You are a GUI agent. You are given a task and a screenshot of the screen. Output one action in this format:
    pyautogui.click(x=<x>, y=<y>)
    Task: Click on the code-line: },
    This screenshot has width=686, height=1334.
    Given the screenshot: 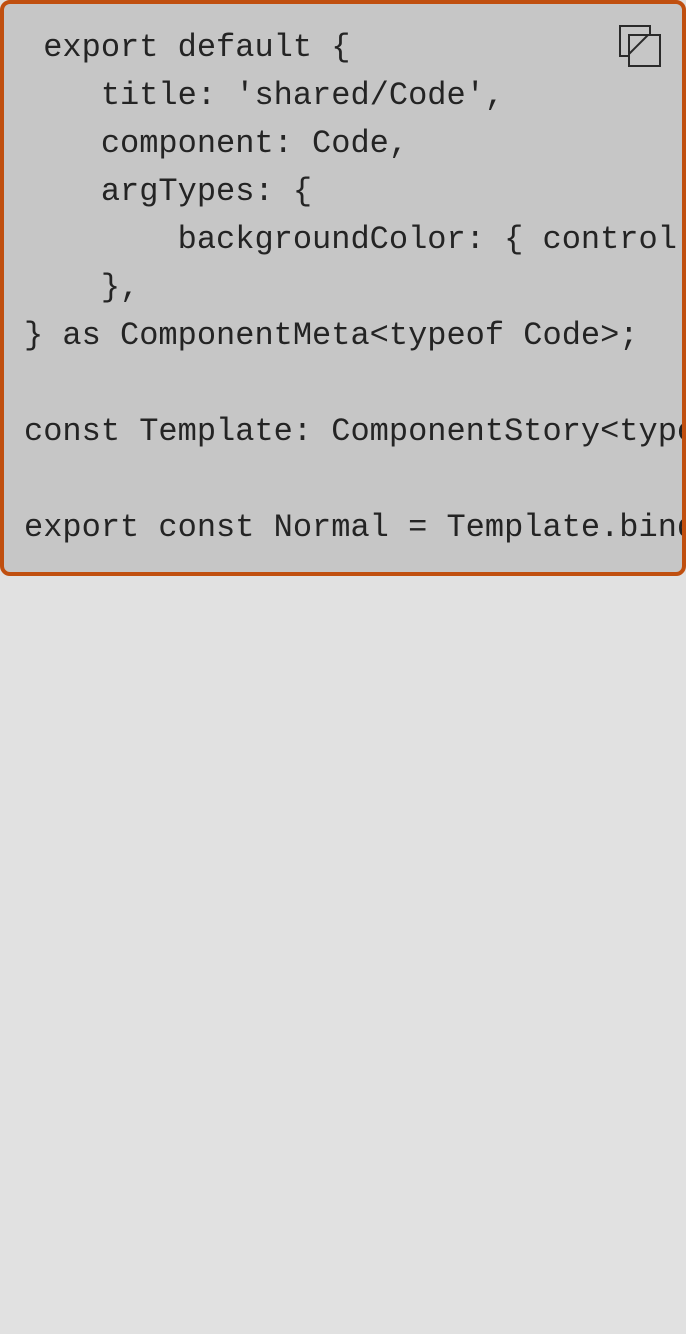 What is the action you would take?
    pyautogui.click(x=82, y=287)
    